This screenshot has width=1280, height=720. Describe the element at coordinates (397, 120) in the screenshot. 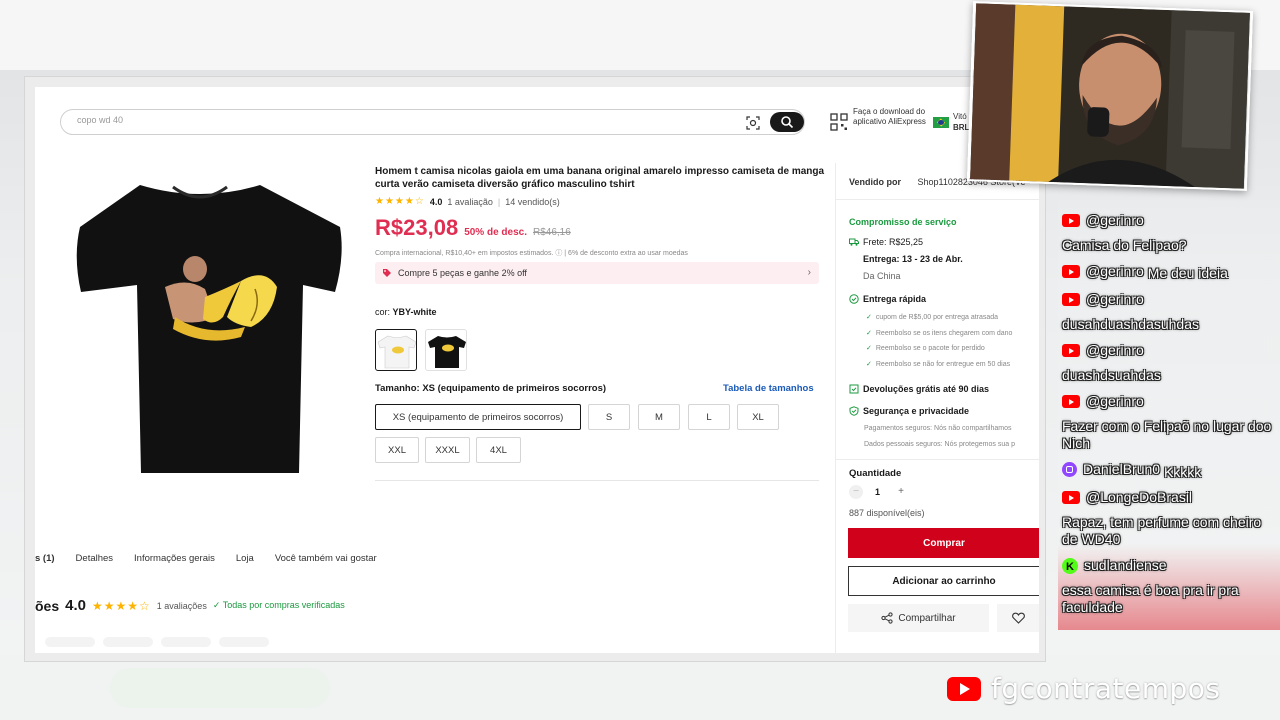

I see `search-input` at that location.